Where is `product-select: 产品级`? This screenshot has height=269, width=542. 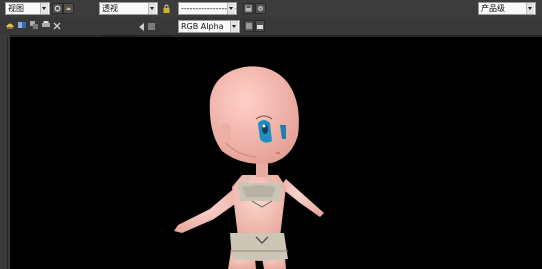 product-select: 产品级 is located at coordinates (507, 8).